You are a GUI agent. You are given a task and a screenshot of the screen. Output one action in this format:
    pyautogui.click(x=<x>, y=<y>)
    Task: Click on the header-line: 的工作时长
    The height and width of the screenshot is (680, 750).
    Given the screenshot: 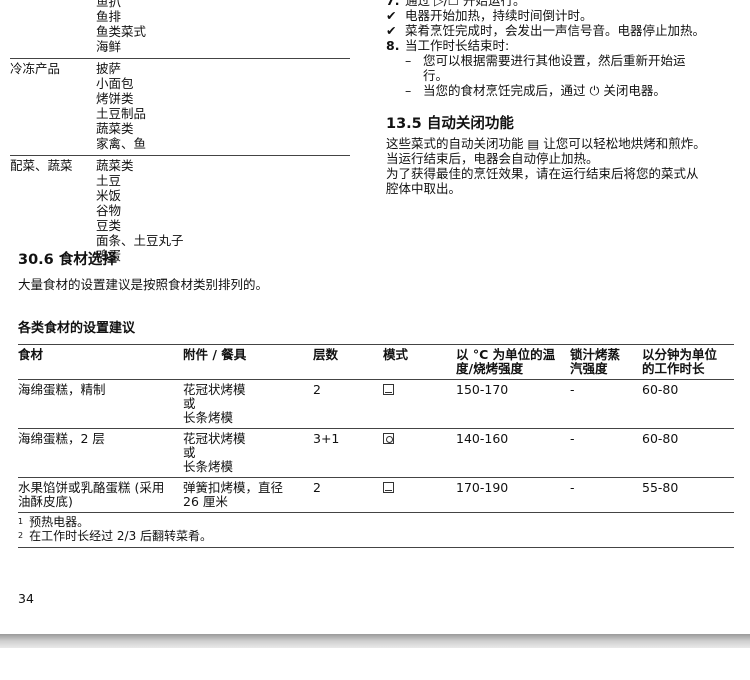 What is the action you would take?
    pyautogui.click(x=673, y=368)
    